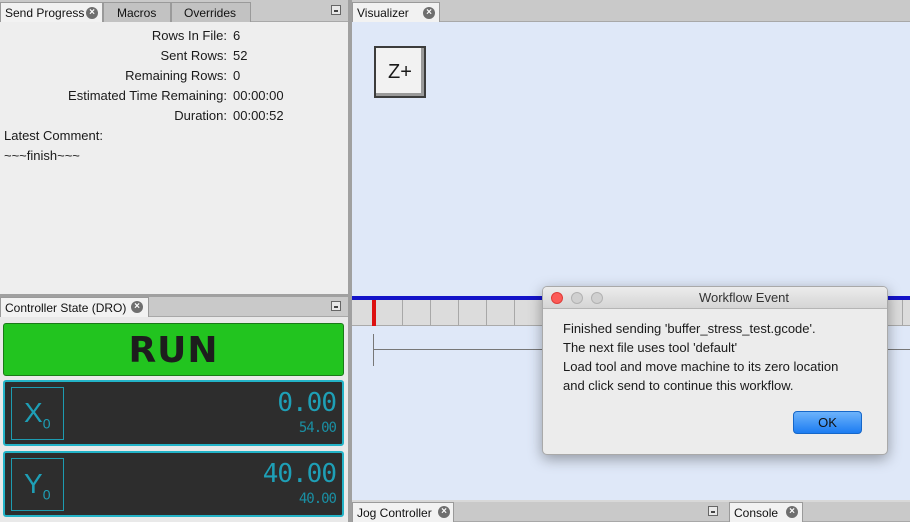 This screenshot has height=522, width=910. Describe the element at coordinates (173, 484) in the screenshot. I see `y-axis-readout: Y0 40.00 40.00` at that location.